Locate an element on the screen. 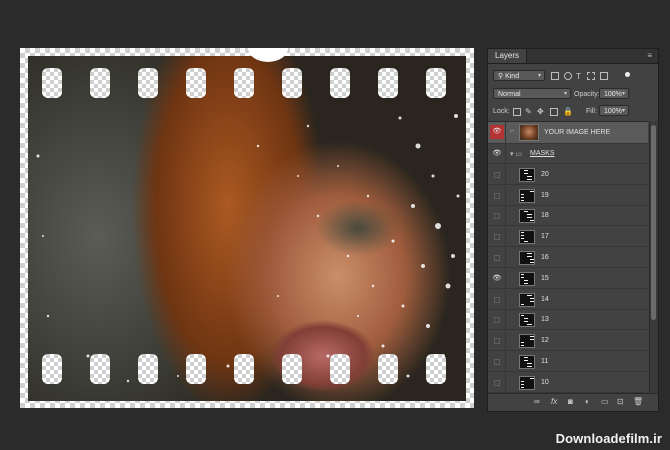  tab-layers: Layers is located at coordinates (508, 56).